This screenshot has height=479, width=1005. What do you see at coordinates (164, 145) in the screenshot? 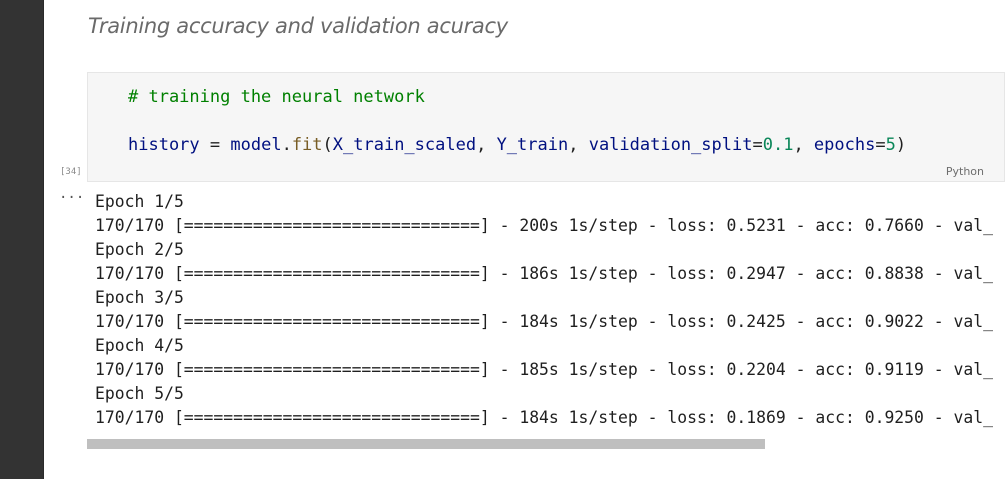
I see `code-var-history: history` at bounding box center [164, 145].